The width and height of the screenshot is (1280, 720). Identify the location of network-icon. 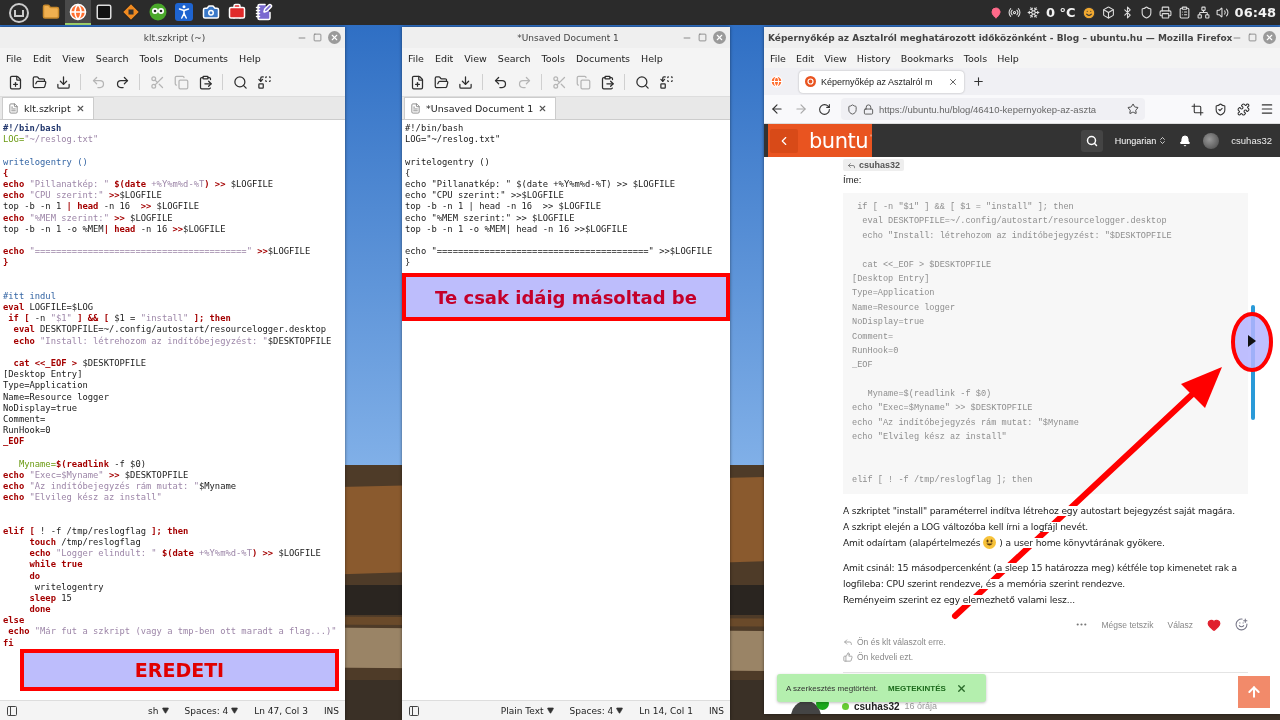
(1203, 12).